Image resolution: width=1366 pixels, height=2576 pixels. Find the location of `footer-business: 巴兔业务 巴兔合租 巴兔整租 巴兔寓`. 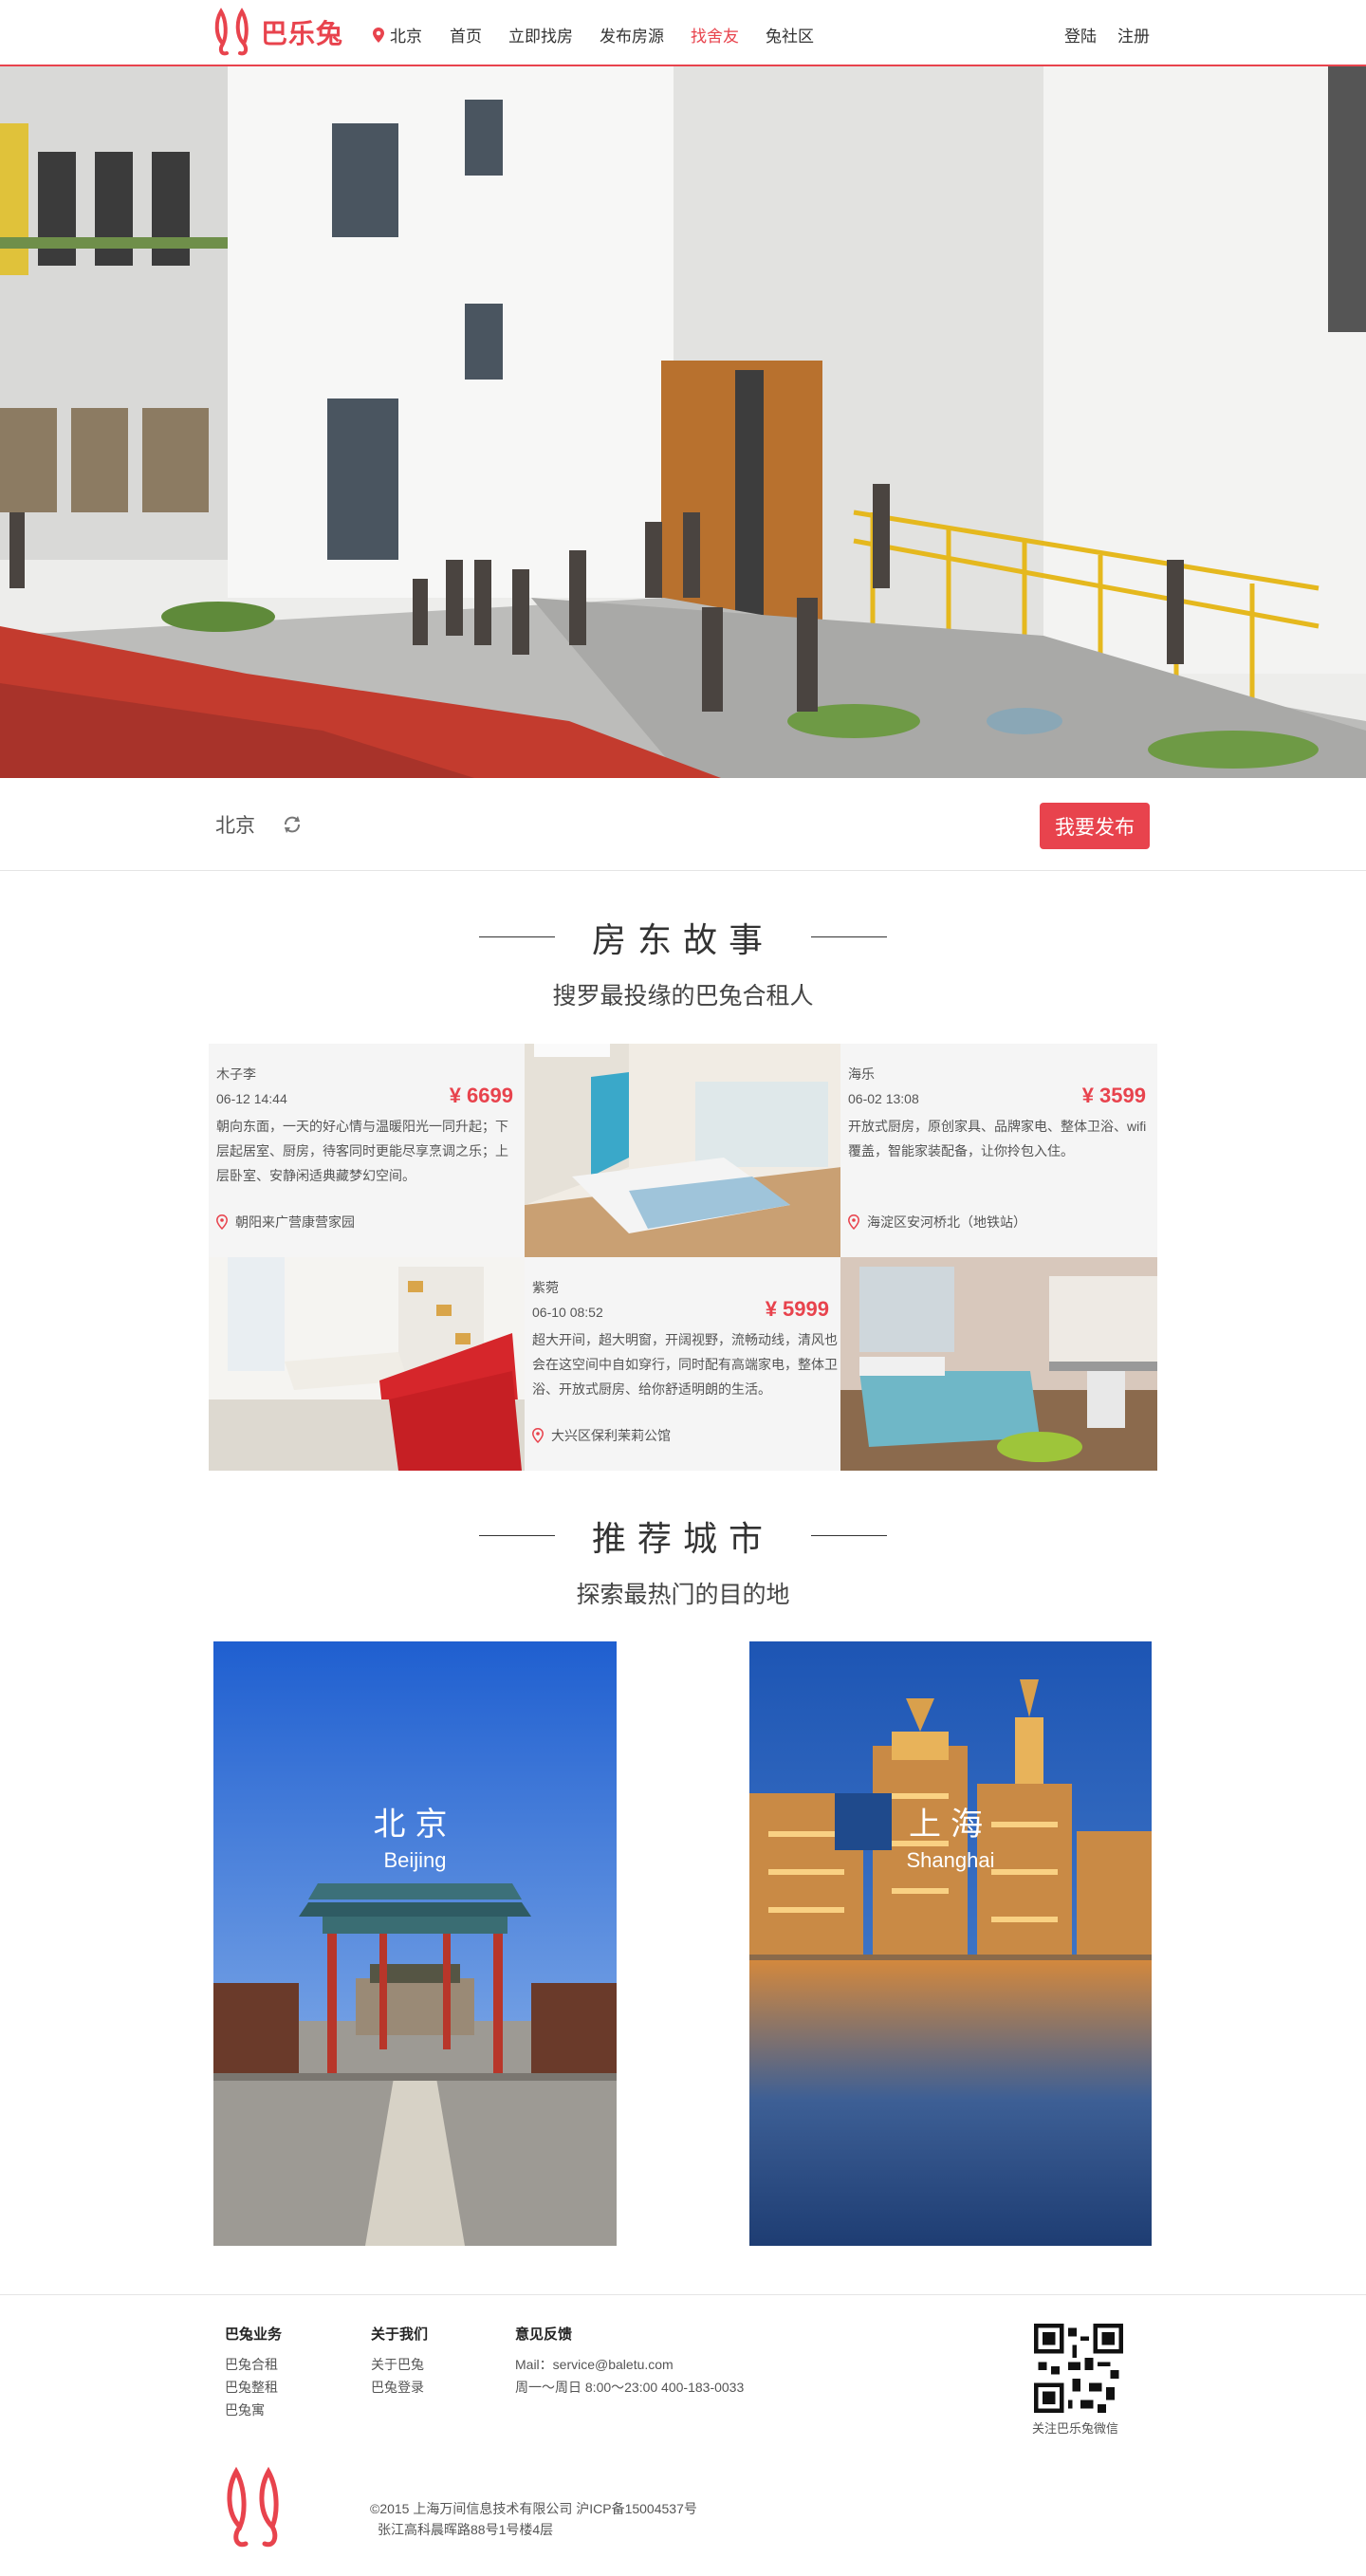

footer-business: 巴兔业务 巴兔合租 巴兔整租 巴兔寓 is located at coordinates (253, 2372).